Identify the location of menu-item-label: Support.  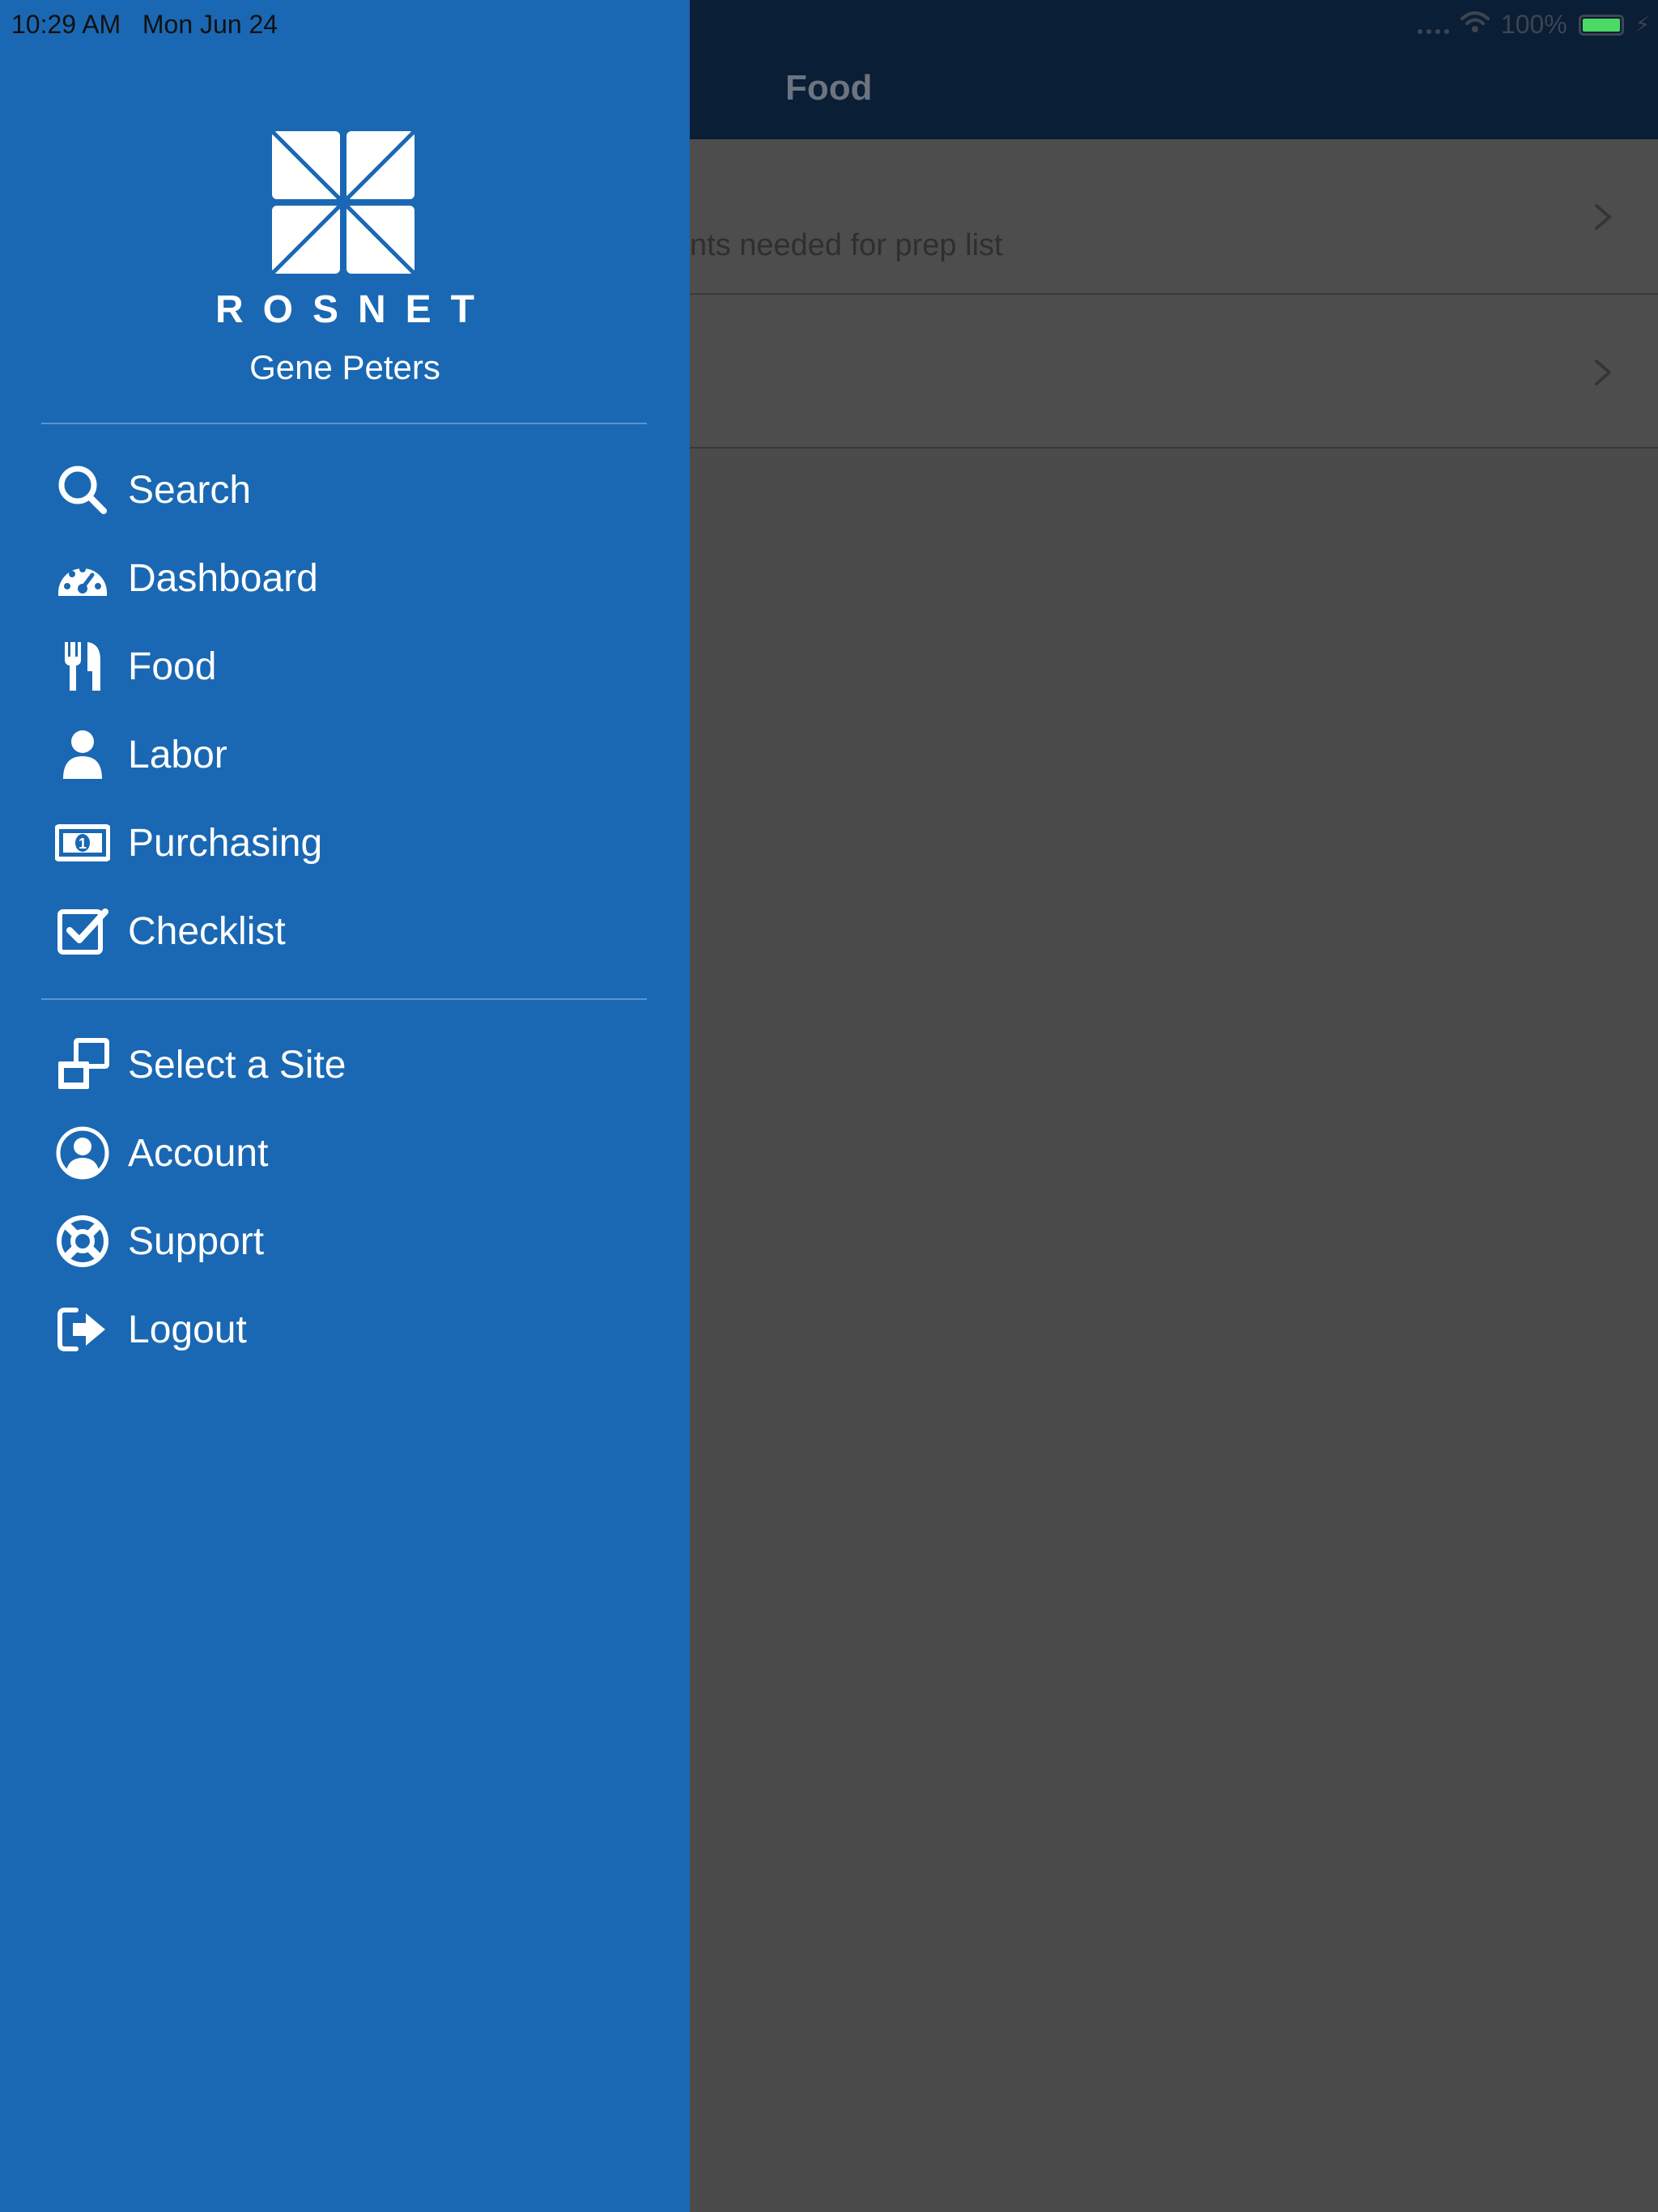
(196, 1241).